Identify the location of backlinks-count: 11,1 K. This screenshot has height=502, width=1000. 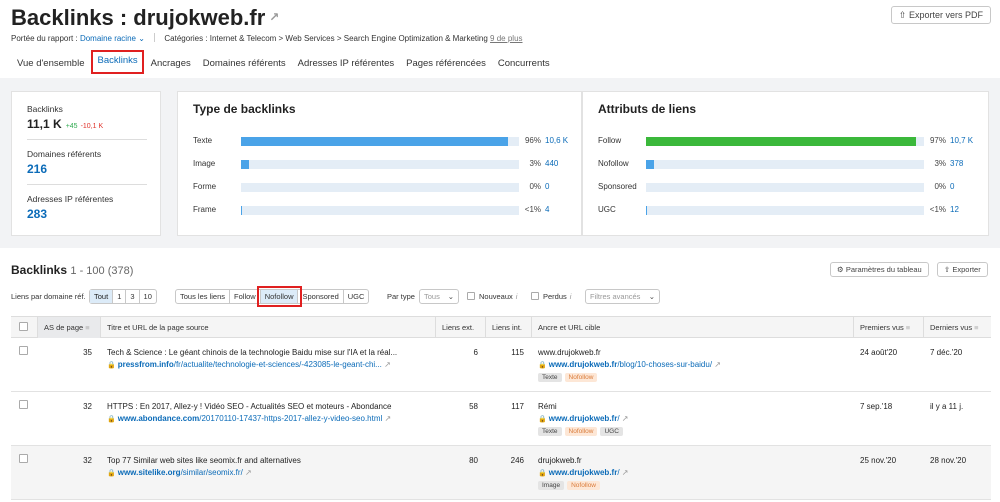
(44, 124).